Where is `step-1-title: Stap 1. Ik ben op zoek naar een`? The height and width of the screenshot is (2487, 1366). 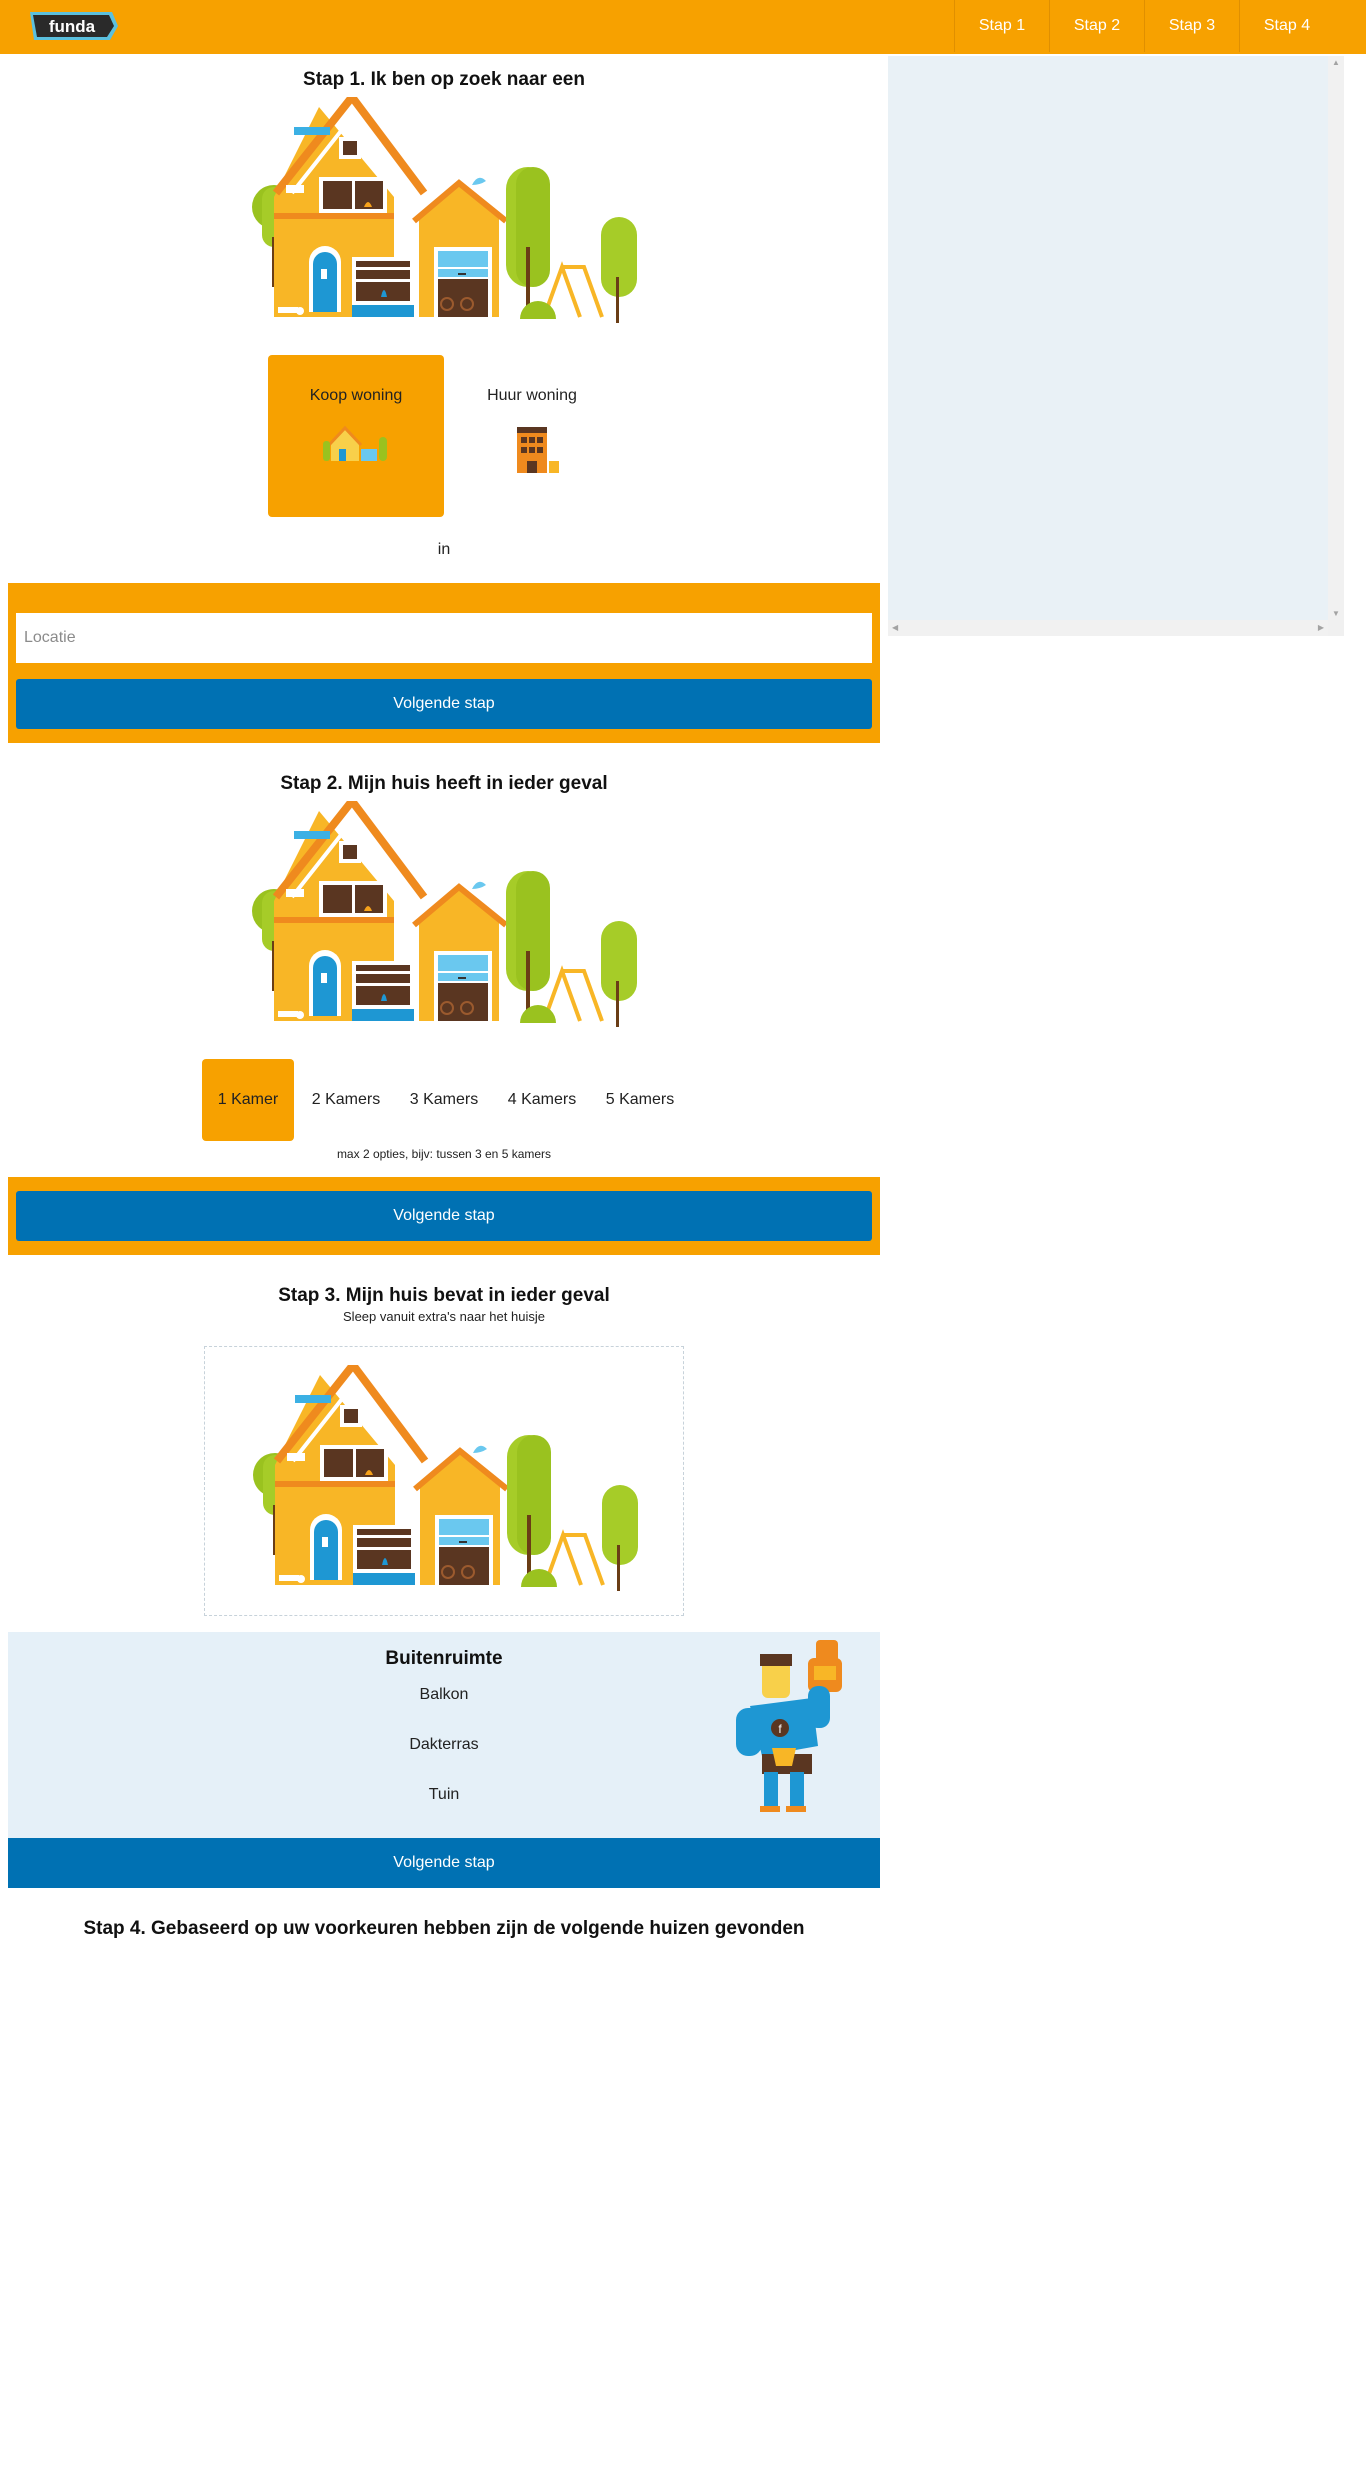 step-1-title: Stap 1. Ik ben op zoek naar een is located at coordinates (444, 79).